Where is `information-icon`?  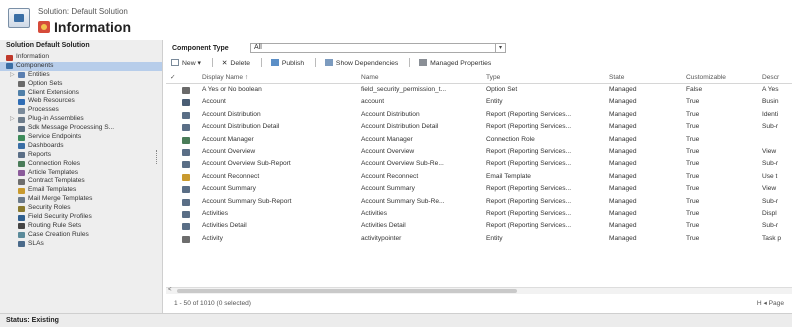
information-icon is located at coordinates (44, 27).